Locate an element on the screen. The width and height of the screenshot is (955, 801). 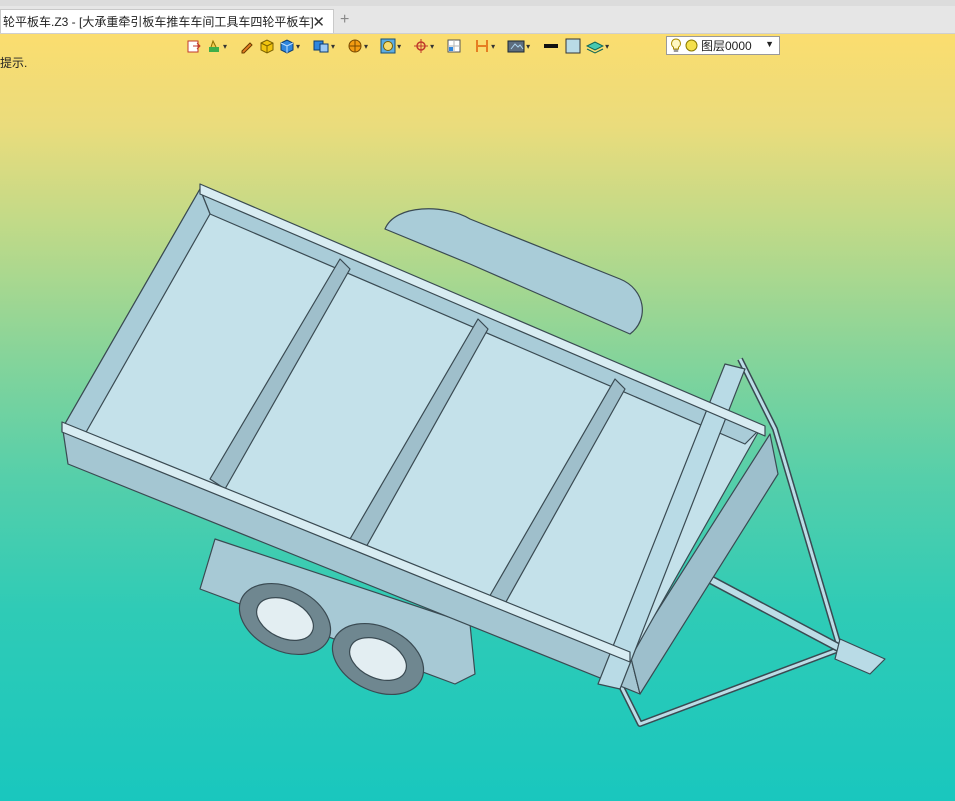
document-tab-bar: 轮平板车.Z3 - [大承重牵引板车推车车间工具车四轮平板车] ✕ + is located at coordinates (477, 20).